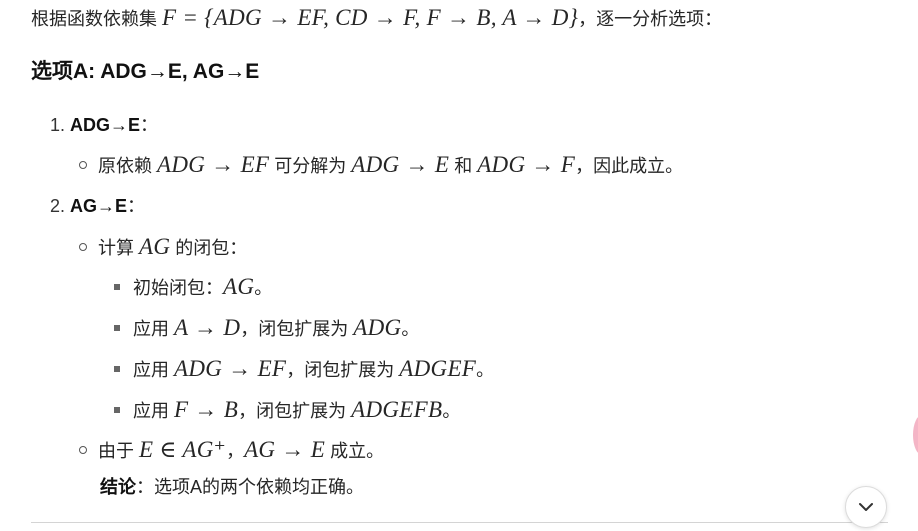 This screenshot has width=918, height=531. I want to click on math-expr: E ∈ AG⁺, so click(183, 449).